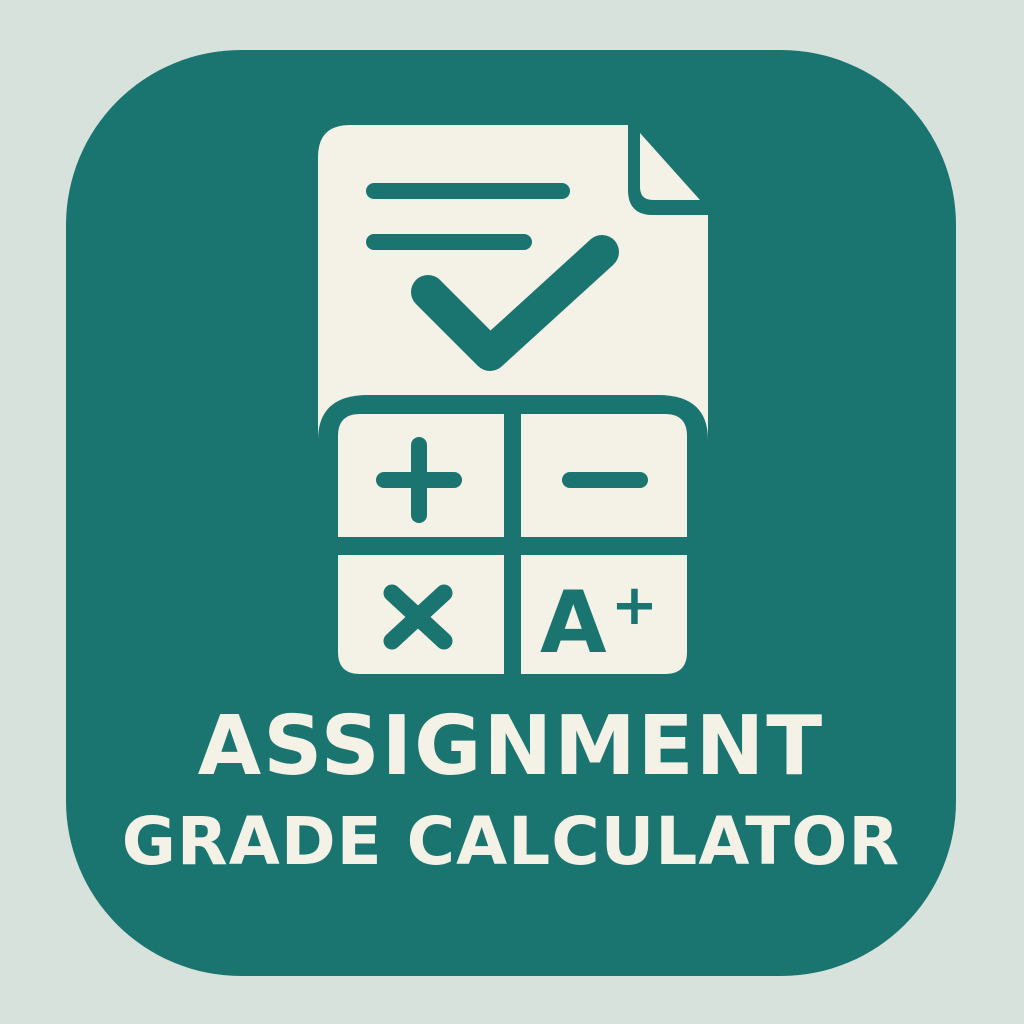 This screenshot has width=1024, height=1024. I want to click on grade-glyph: A, so click(573, 623).